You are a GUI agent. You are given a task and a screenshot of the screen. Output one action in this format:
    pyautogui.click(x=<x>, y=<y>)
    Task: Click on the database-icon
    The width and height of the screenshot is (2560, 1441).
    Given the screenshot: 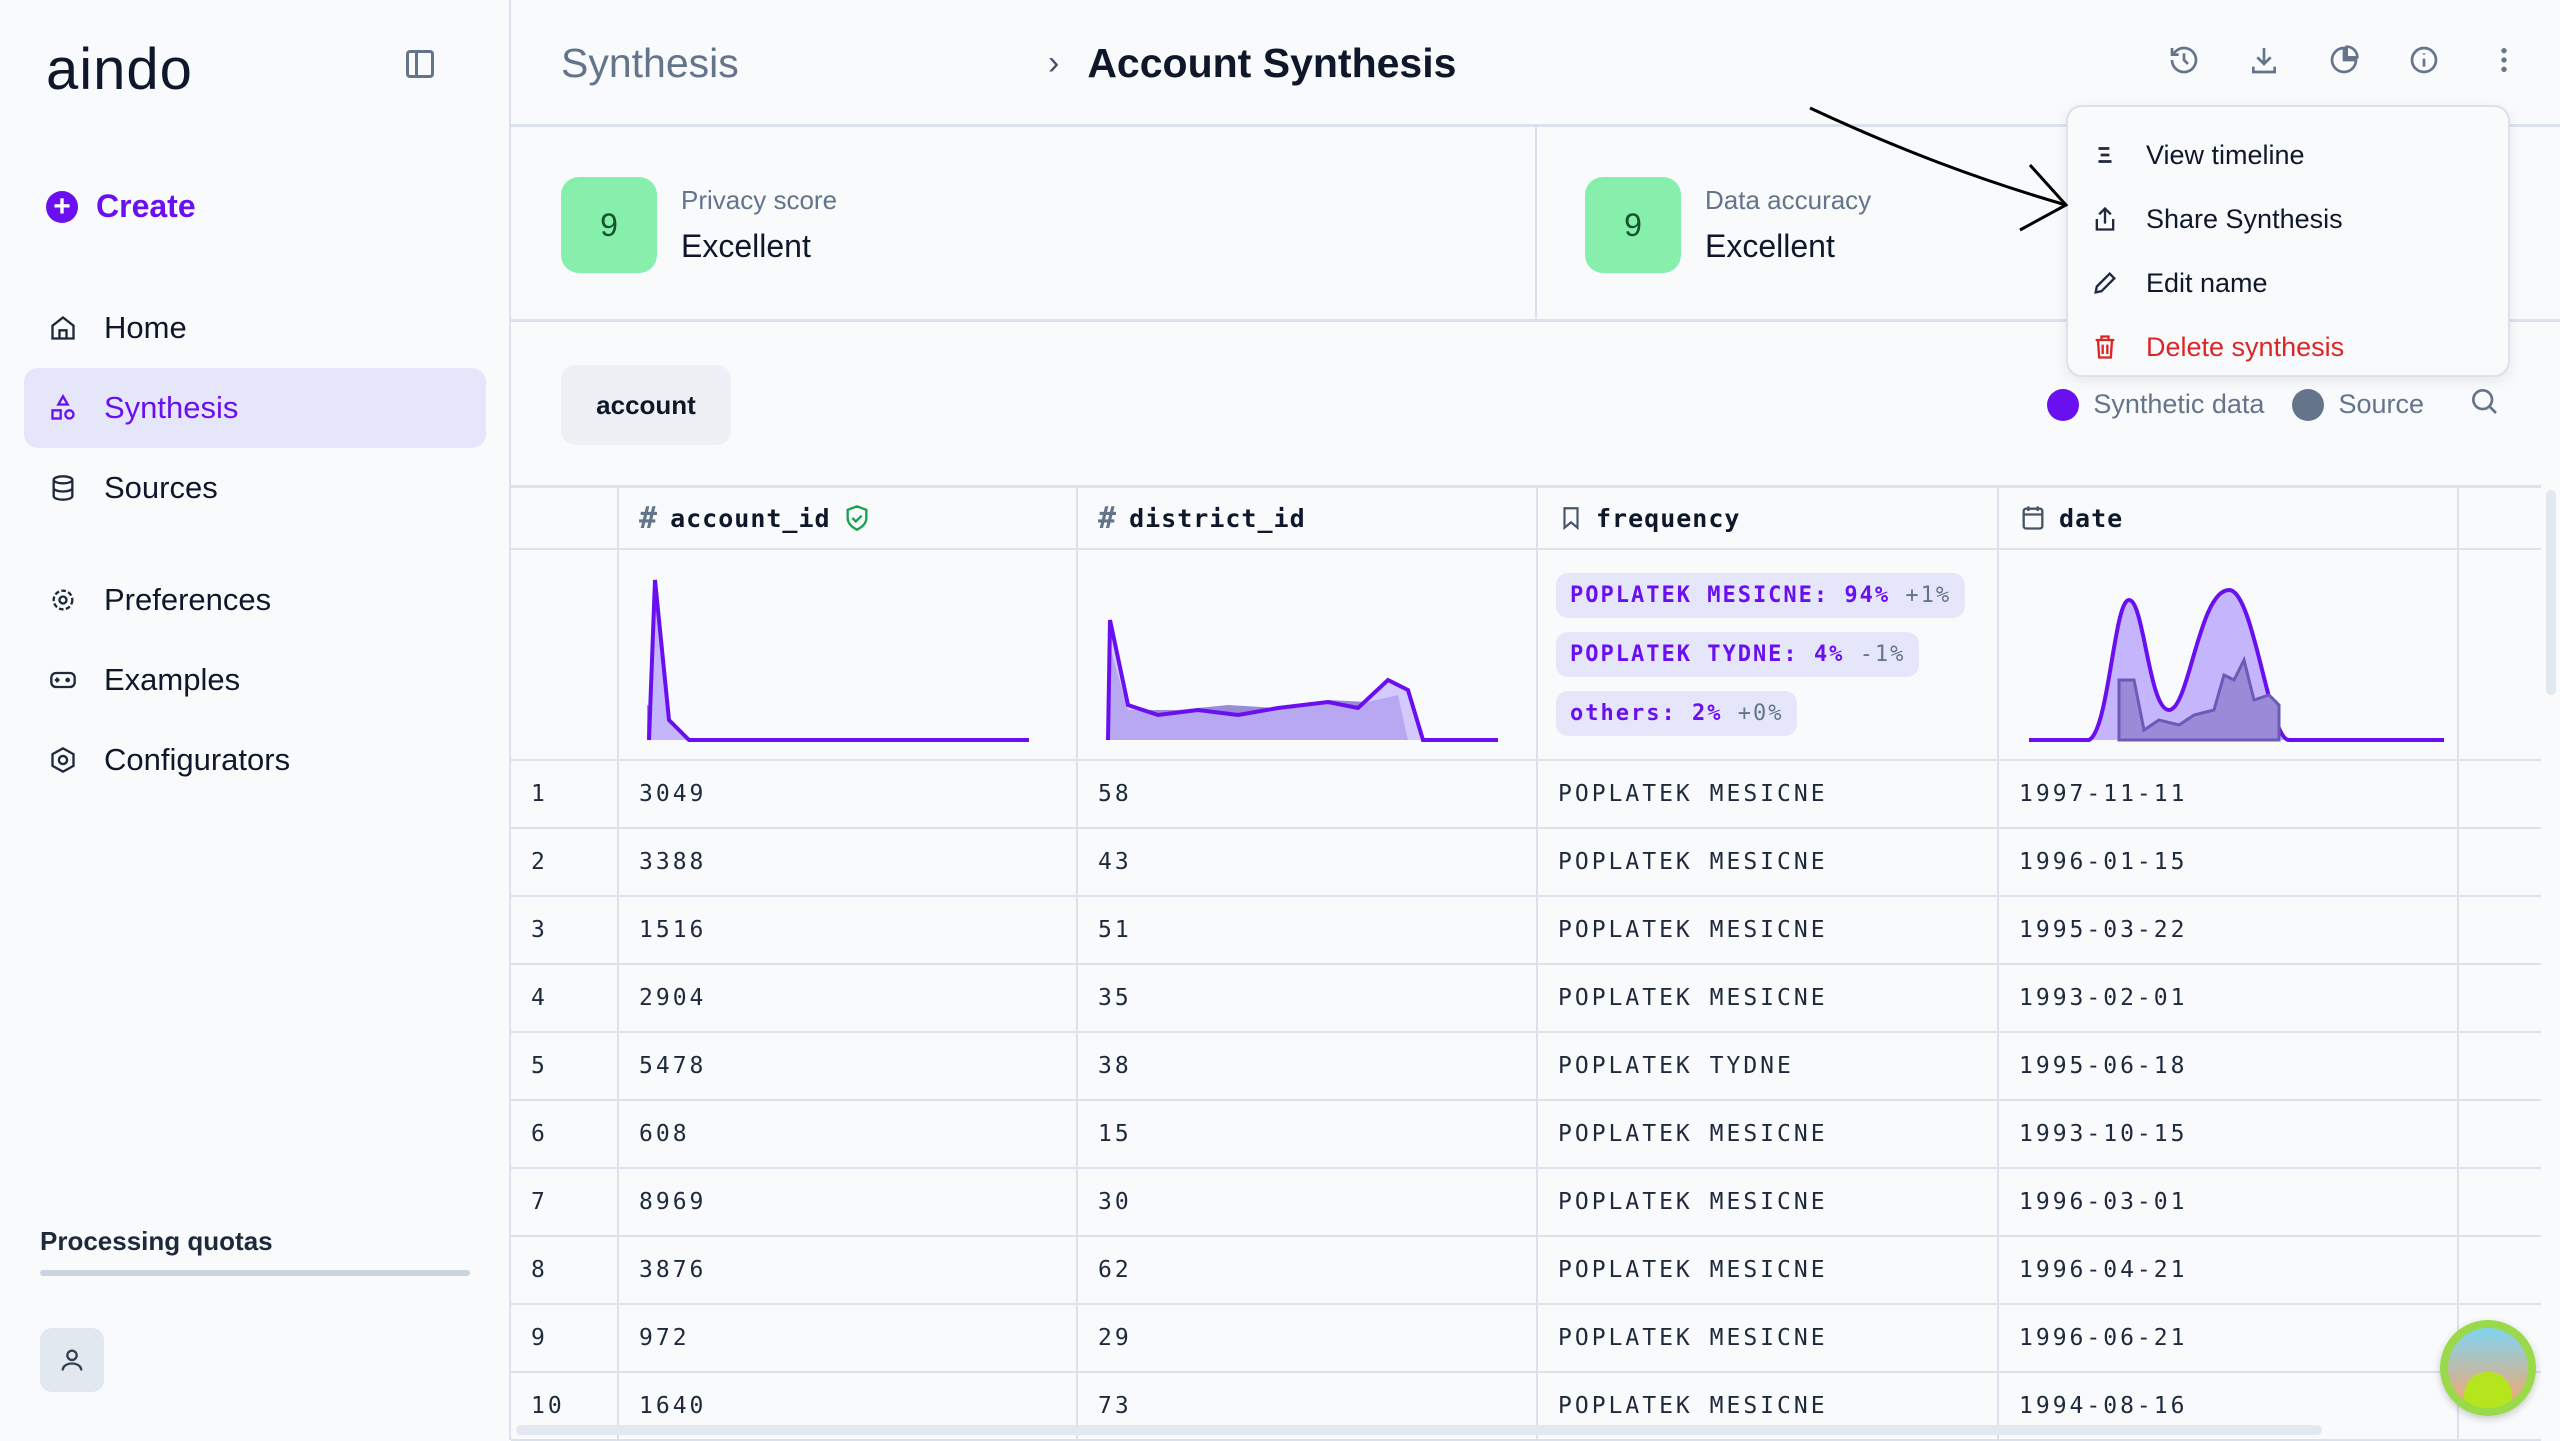 What is the action you would take?
    pyautogui.click(x=63, y=488)
    